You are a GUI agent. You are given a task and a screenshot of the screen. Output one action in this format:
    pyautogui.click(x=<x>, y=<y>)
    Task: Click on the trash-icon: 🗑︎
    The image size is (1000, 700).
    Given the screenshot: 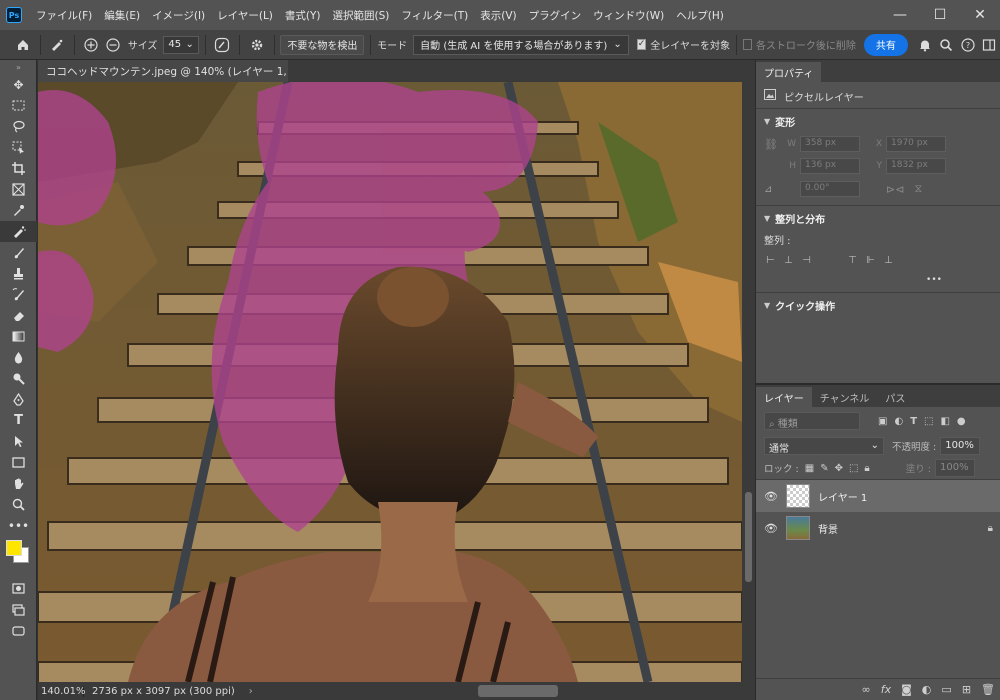 What is the action you would take?
    pyautogui.click(x=988, y=689)
    